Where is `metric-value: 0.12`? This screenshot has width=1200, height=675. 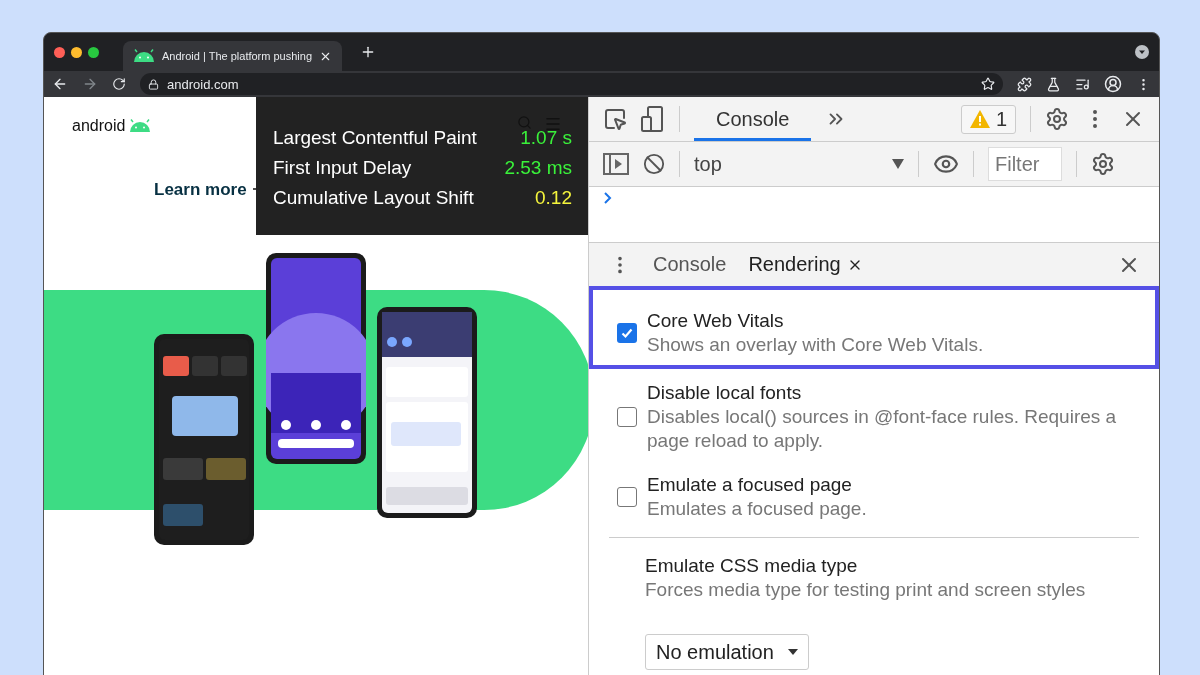
metric-value: 0.12 is located at coordinates (553, 198).